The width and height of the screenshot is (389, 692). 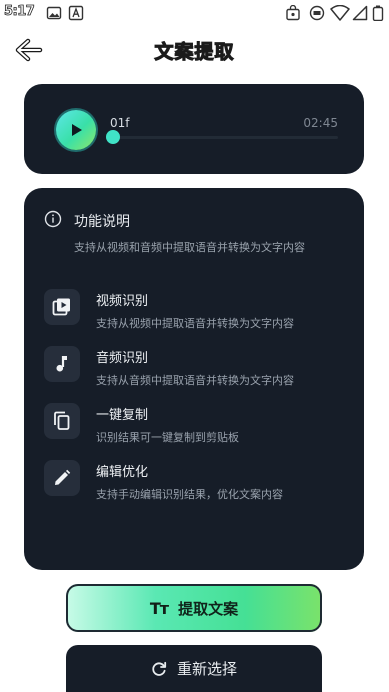 I want to click on feature-audio-recognition: 音频识别 支持从音频中提取语音并转换为文字内容, so click(x=194, y=368).